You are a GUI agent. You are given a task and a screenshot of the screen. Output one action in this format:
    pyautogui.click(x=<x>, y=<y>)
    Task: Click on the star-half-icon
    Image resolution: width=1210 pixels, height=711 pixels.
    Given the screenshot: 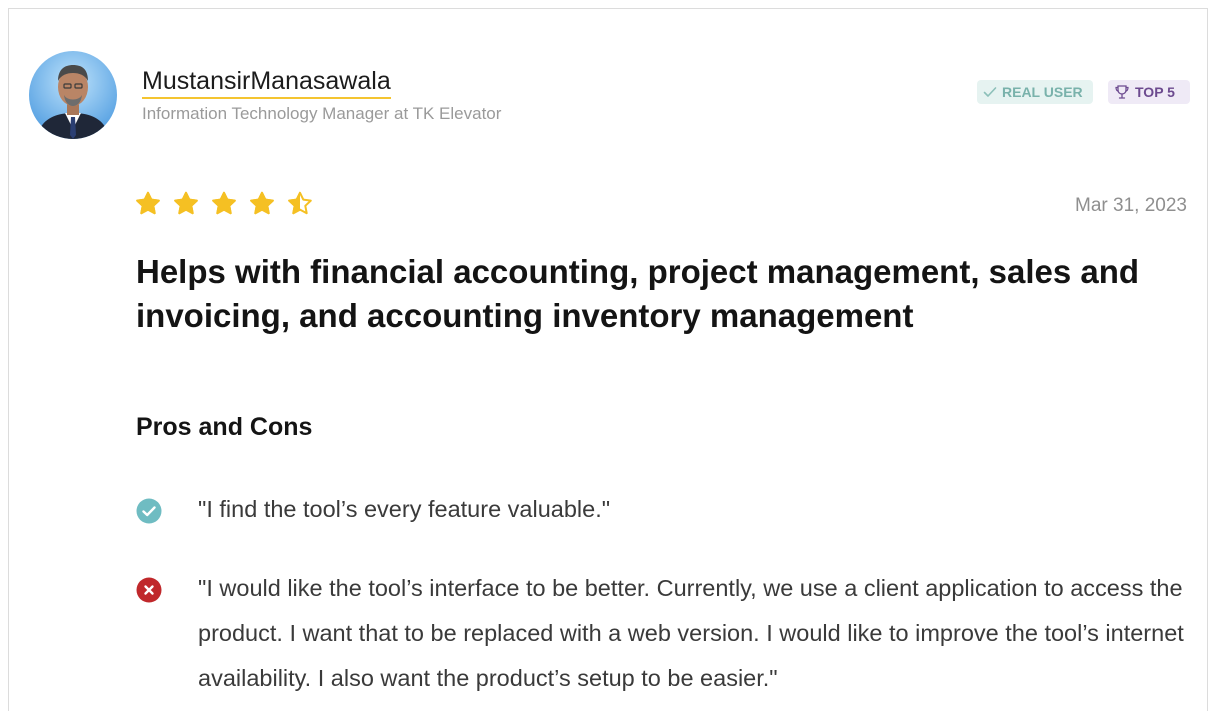 What is the action you would take?
    pyautogui.click(x=300, y=203)
    